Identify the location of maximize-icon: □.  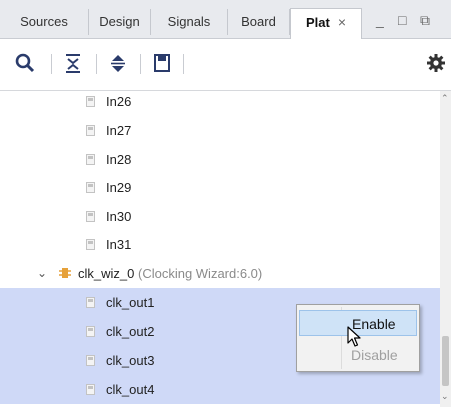
(402, 20).